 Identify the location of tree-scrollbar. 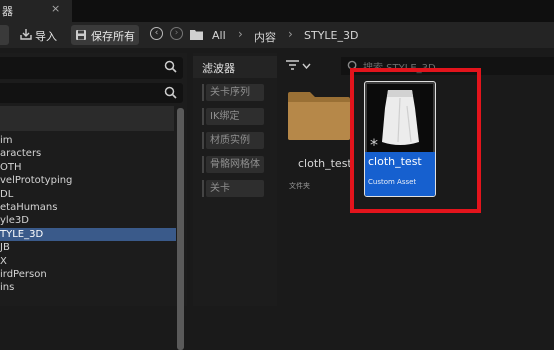
(180, 229).